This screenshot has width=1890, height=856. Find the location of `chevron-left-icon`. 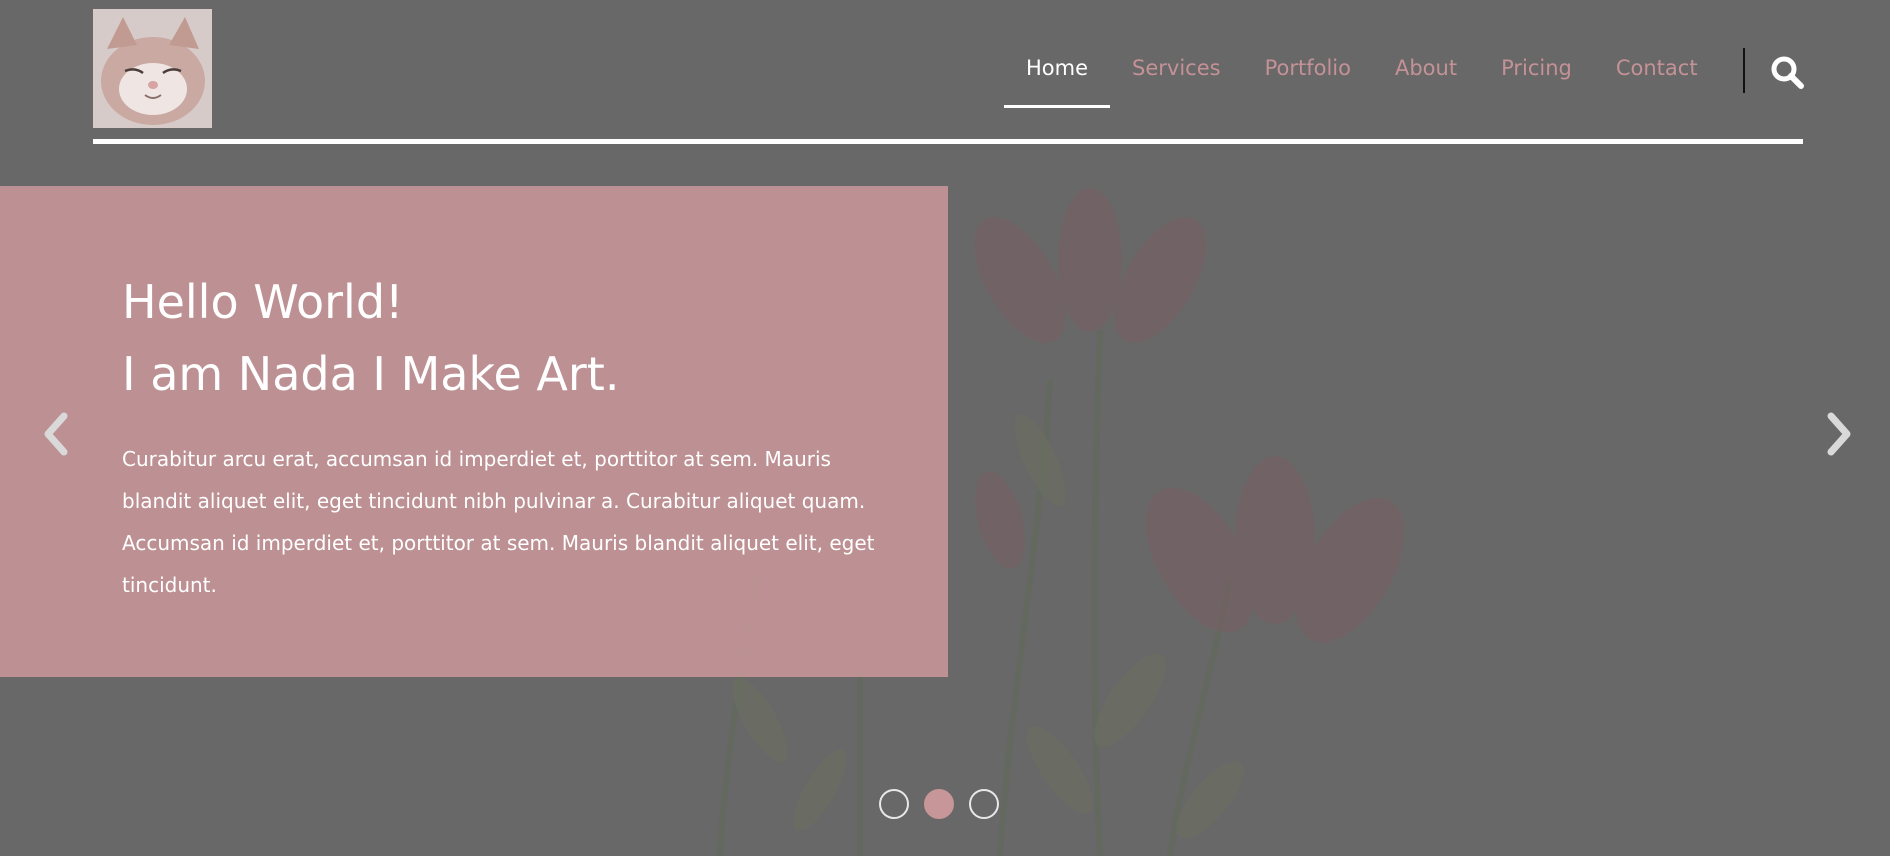

chevron-left-icon is located at coordinates (56, 434).